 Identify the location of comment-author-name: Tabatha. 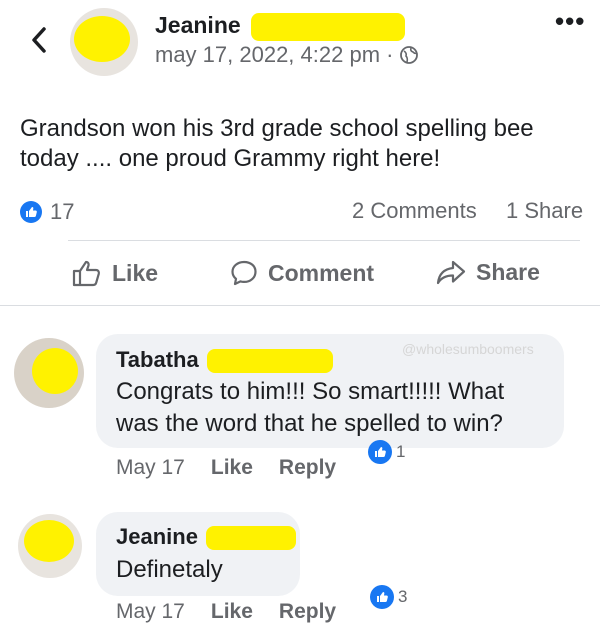
(157, 359).